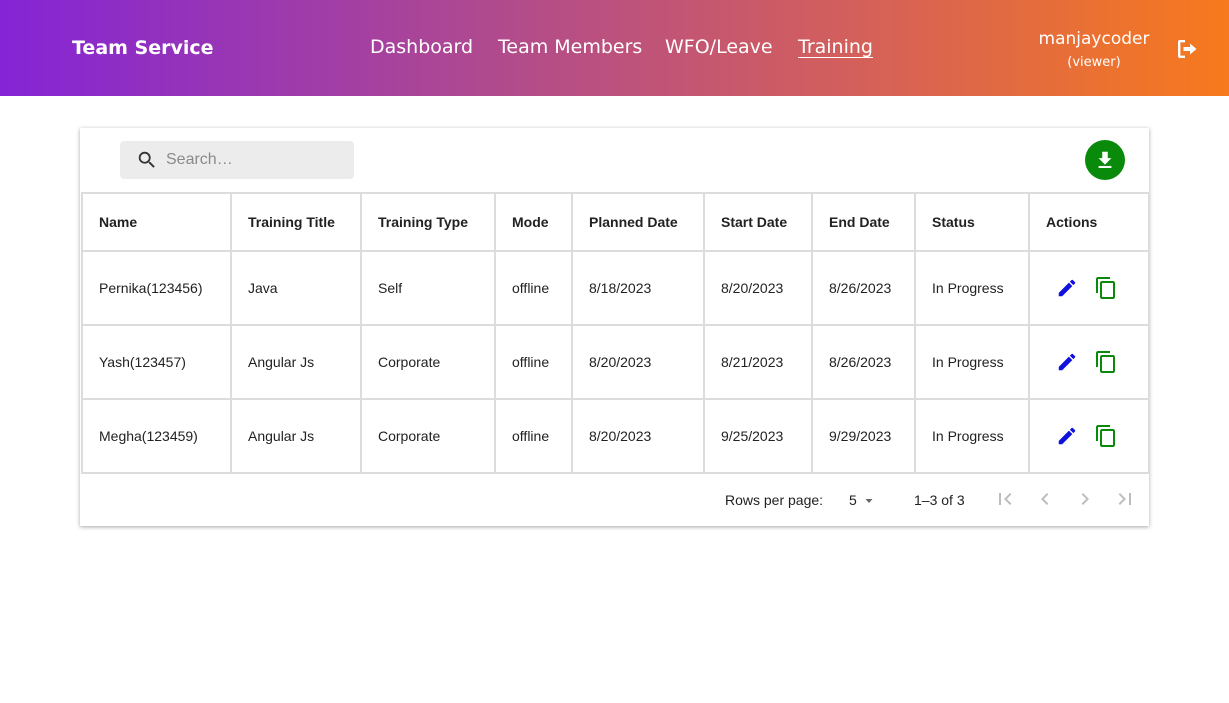  What do you see at coordinates (638, 288) in the screenshot?
I see `cell-planned-date: 8/18/2023` at bounding box center [638, 288].